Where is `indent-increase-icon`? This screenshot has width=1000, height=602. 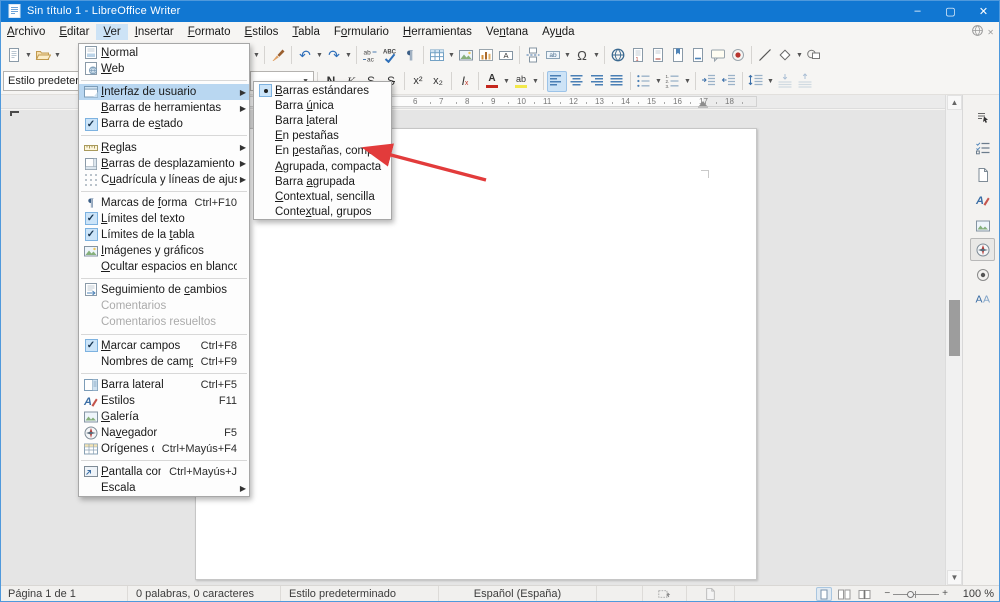 indent-increase-icon is located at coordinates (709, 81).